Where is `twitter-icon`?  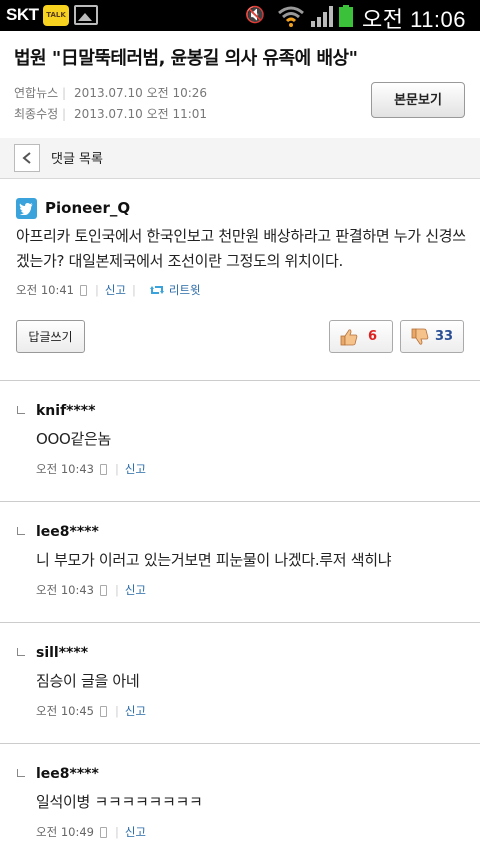 twitter-icon is located at coordinates (26, 208).